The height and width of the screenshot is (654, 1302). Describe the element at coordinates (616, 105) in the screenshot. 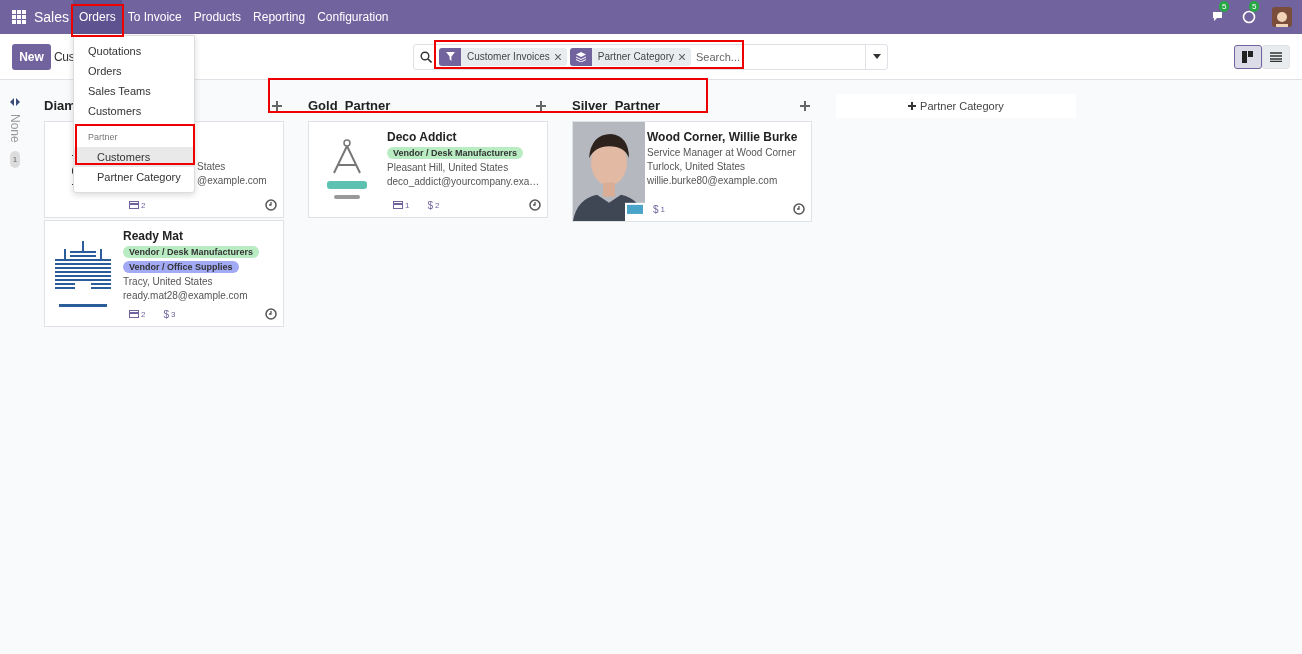

I see `column-title: Silver_Partner` at that location.